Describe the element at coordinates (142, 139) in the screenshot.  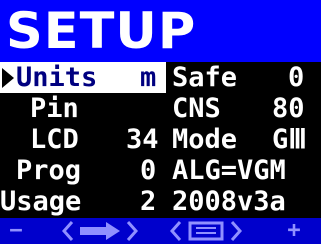
I see `lcd-value: 34` at that location.